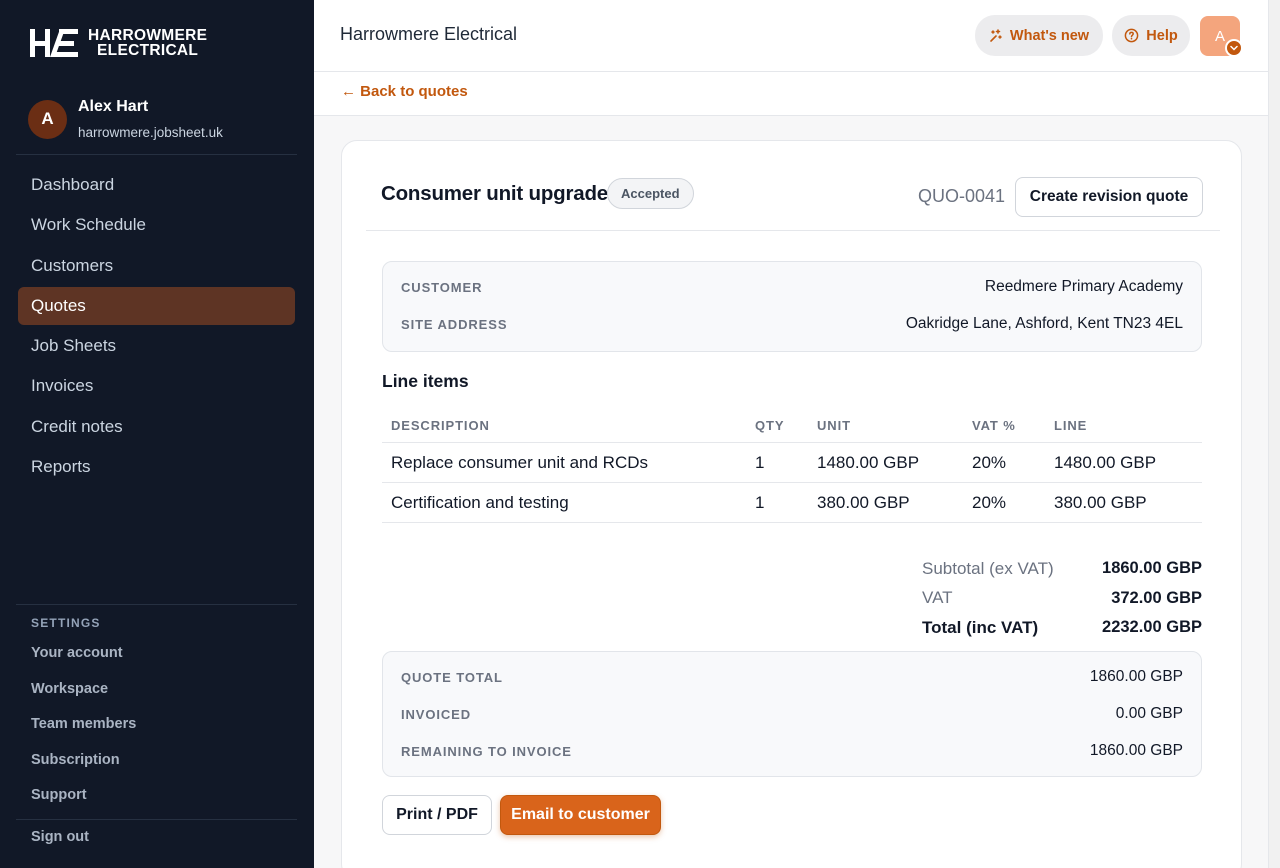  I want to click on col-vat: VAT %, so click(994, 425).